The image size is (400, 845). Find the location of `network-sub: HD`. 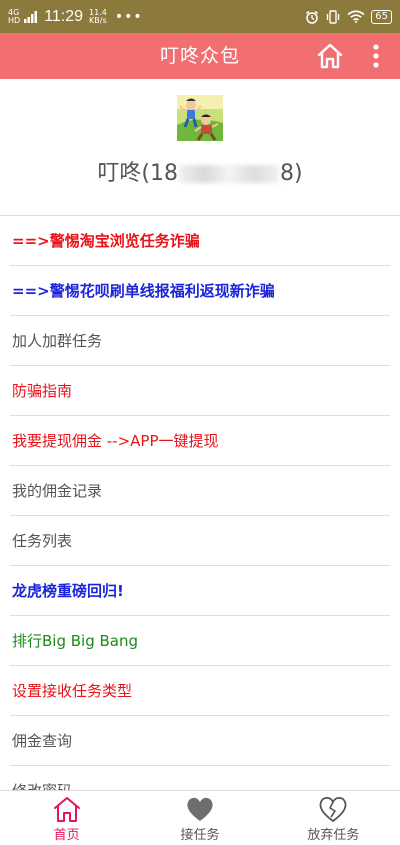

network-sub: HD is located at coordinates (14, 20).